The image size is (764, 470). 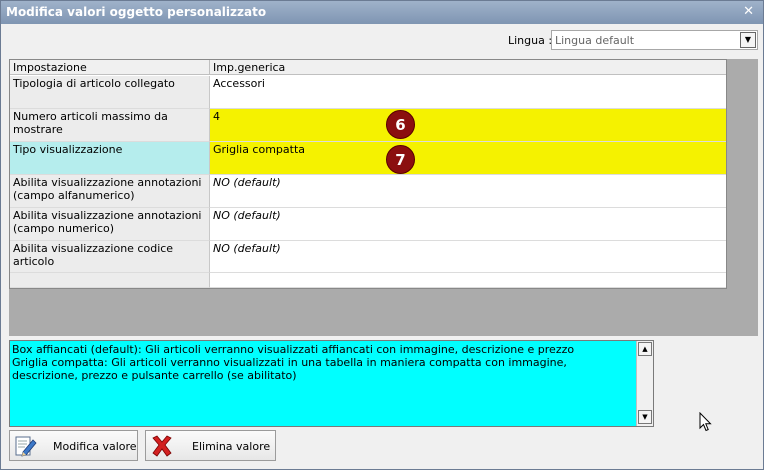 What do you see at coordinates (468, 280) in the screenshot?
I see `row-value` at bounding box center [468, 280].